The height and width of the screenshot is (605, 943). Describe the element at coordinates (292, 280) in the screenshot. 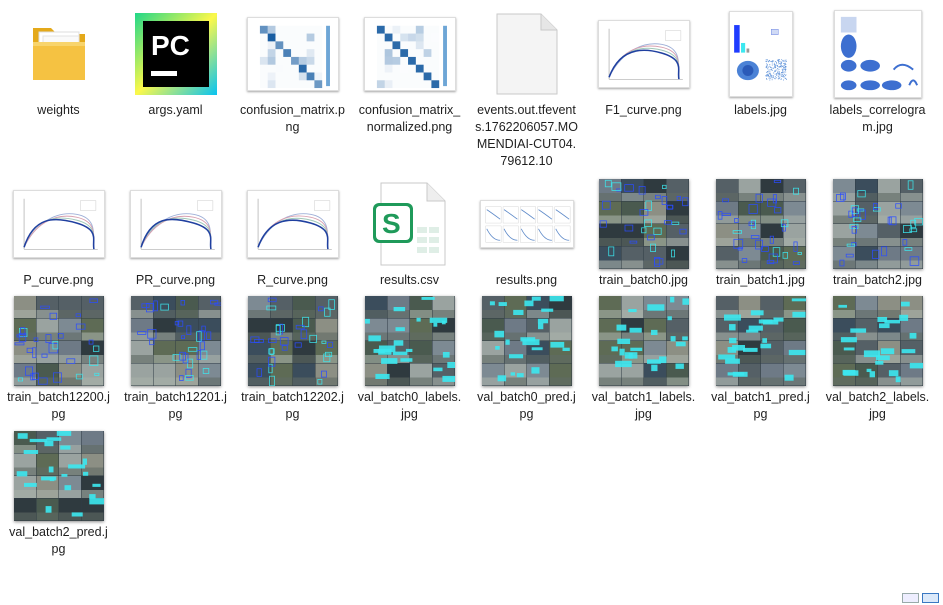

I see `file-name-label: R_curve.png` at that location.